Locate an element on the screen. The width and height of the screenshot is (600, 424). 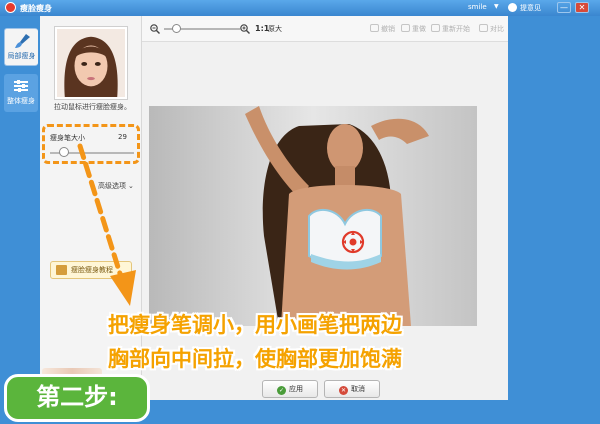
zoom-slider-handle is located at coordinates (176, 28).